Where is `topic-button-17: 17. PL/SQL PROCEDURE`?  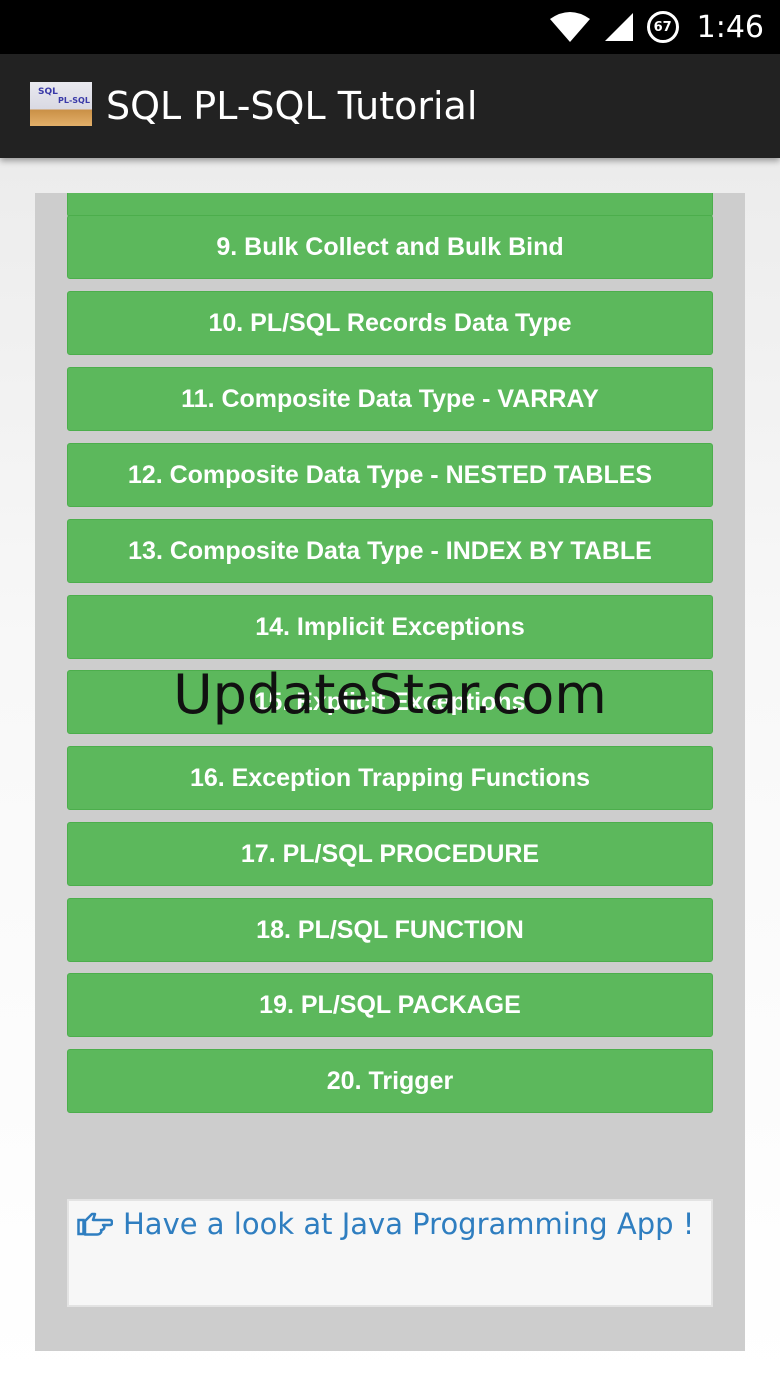 topic-button-17: 17. PL/SQL PROCEDURE is located at coordinates (390, 854).